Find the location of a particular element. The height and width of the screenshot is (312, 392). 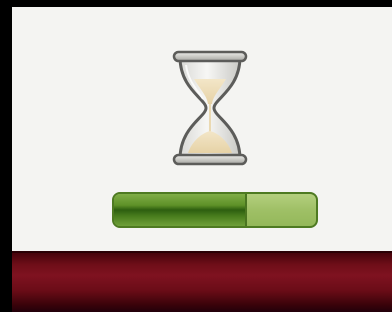

progress-bar-fill is located at coordinates (181, 210).